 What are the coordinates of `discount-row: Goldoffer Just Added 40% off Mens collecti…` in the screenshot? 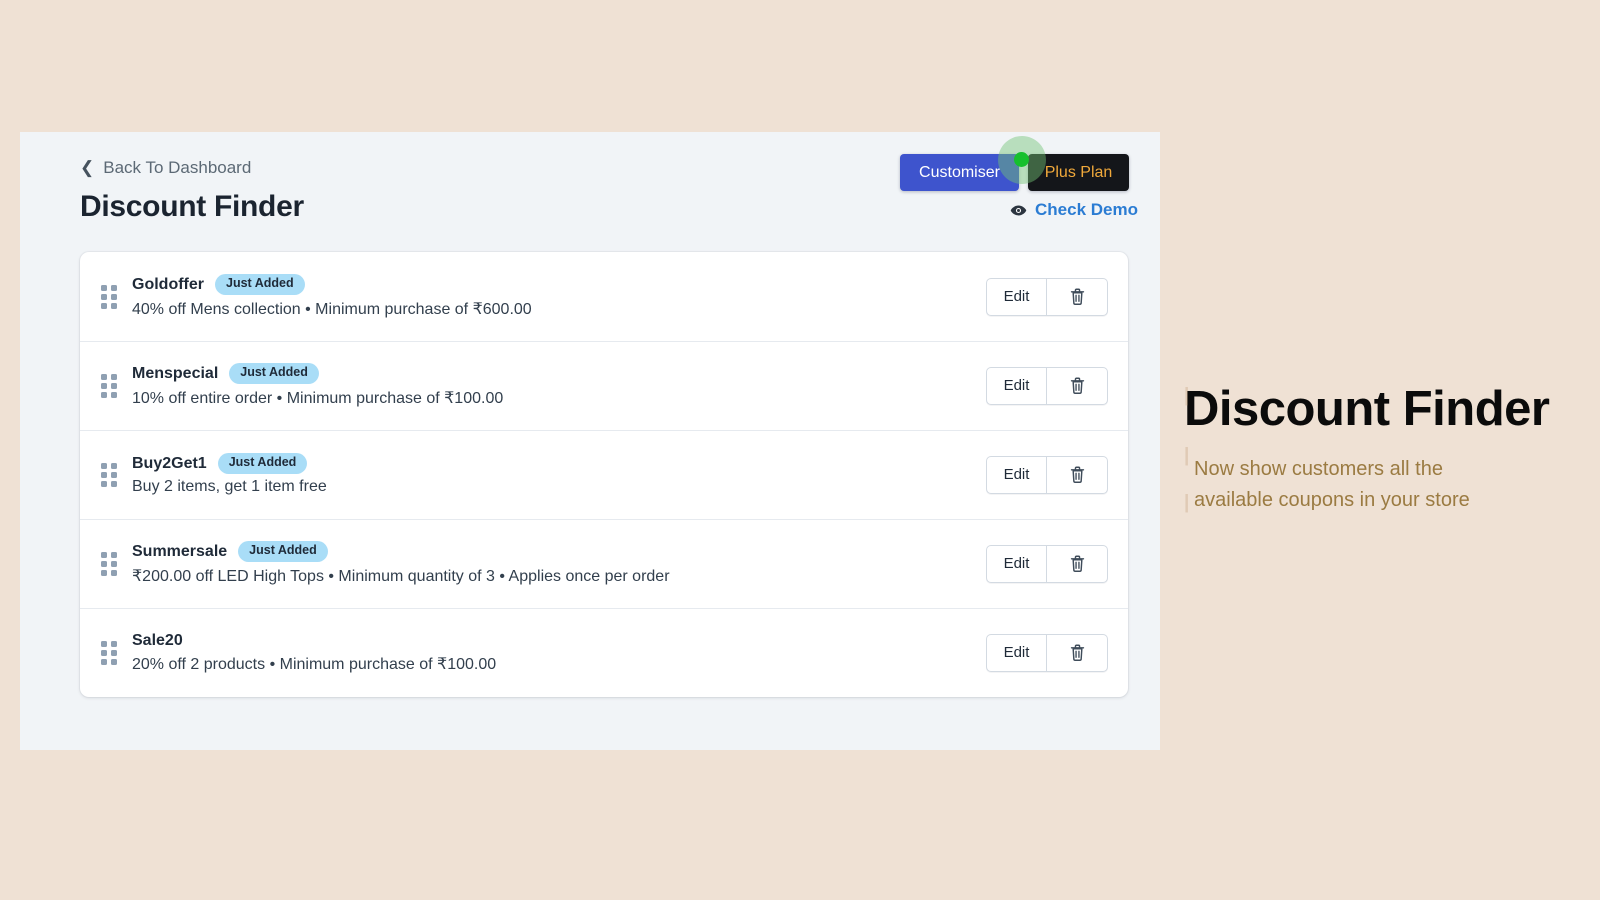 It's located at (604, 296).